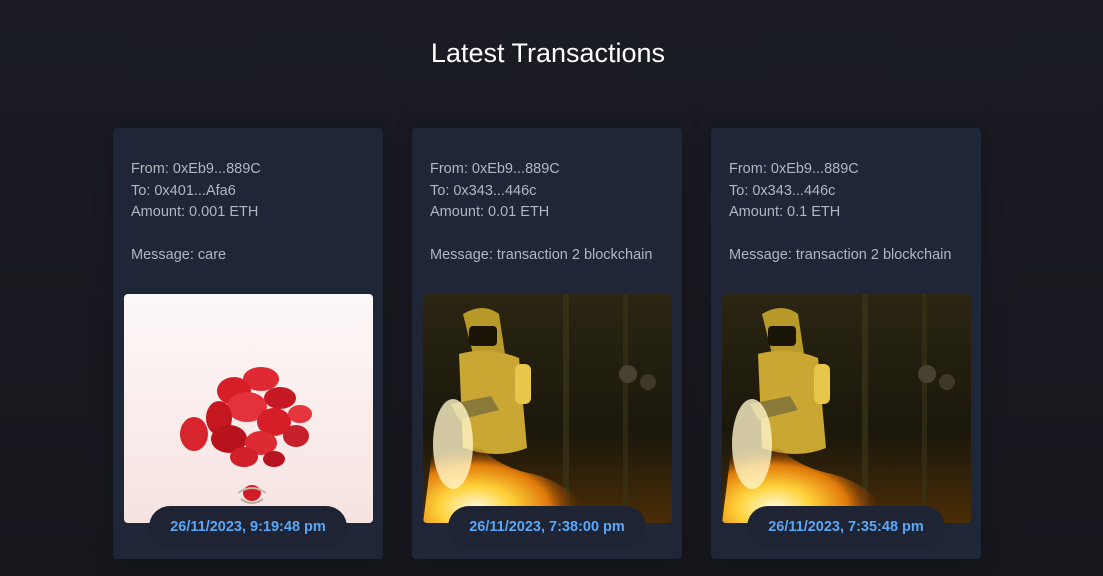 The image size is (1103, 576). What do you see at coordinates (183, 190) in the screenshot?
I see `to-address: To: 0x401...Afa6` at bounding box center [183, 190].